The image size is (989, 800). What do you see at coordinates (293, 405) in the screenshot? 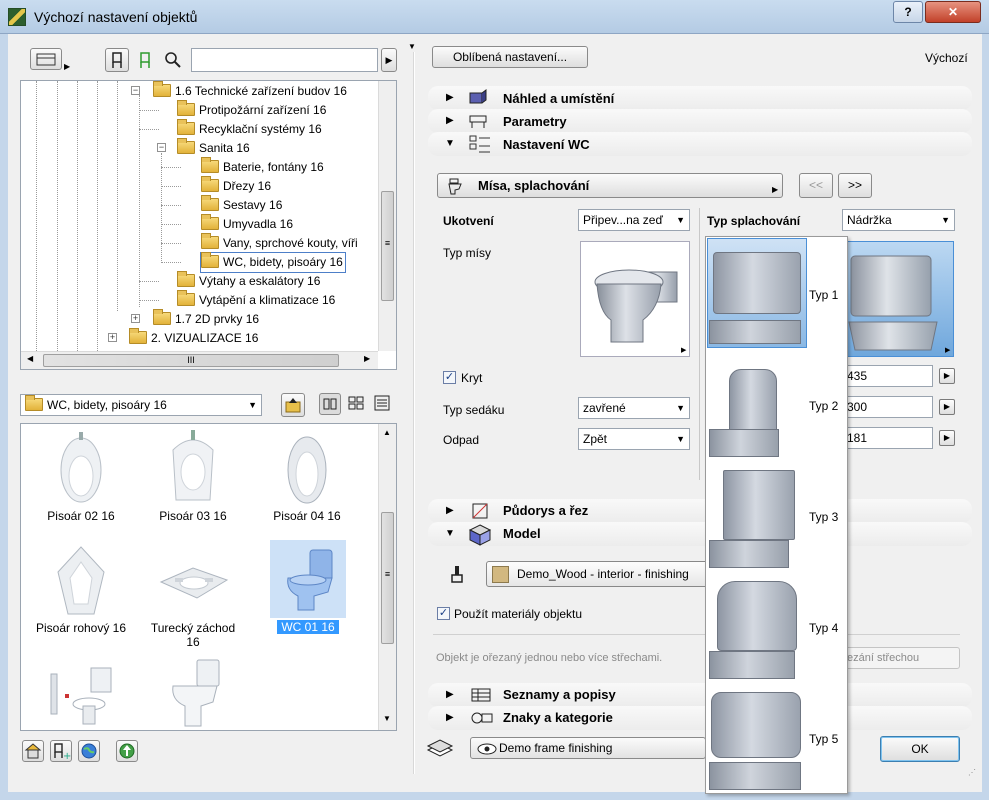
I see `folder-up-button` at bounding box center [293, 405].